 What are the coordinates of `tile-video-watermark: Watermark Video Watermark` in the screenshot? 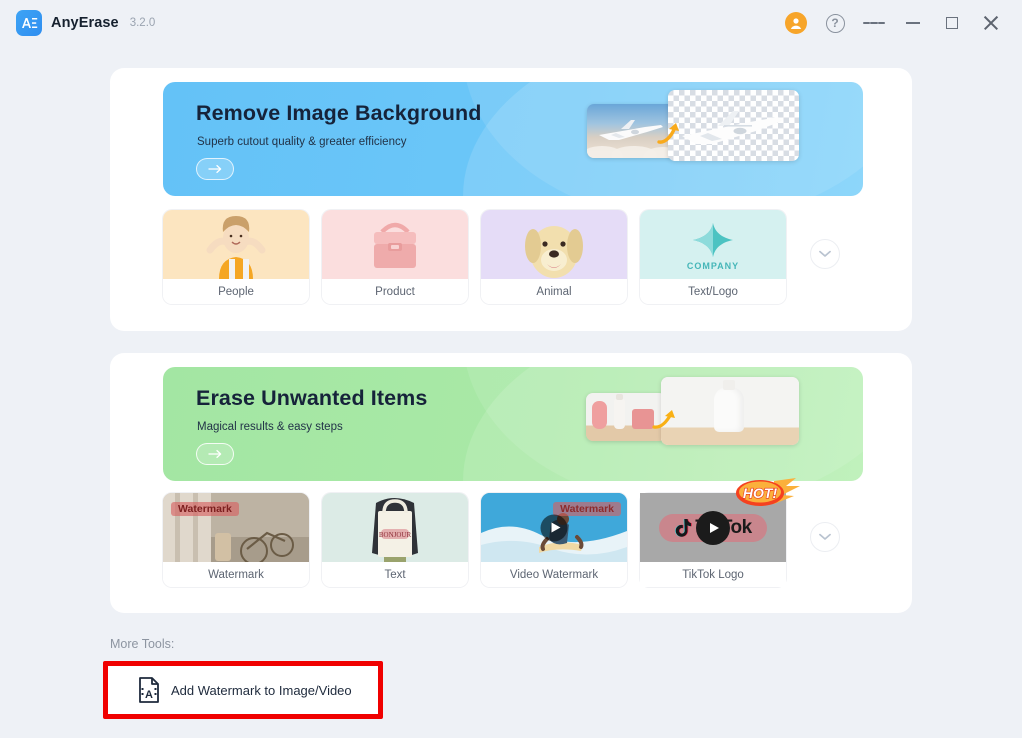 It's located at (554, 540).